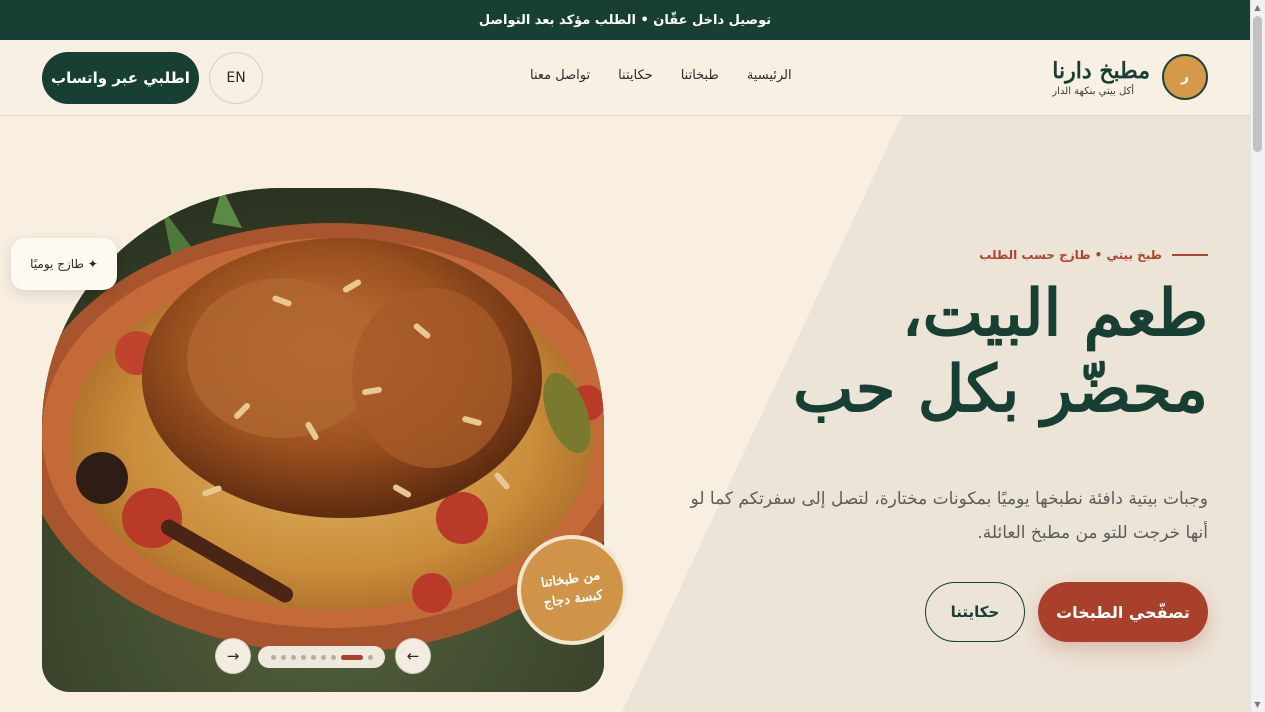  What do you see at coordinates (700, 75) in the screenshot?
I see `nav-item-dishes: طبخاتنا` at bounding box center [700, 75].